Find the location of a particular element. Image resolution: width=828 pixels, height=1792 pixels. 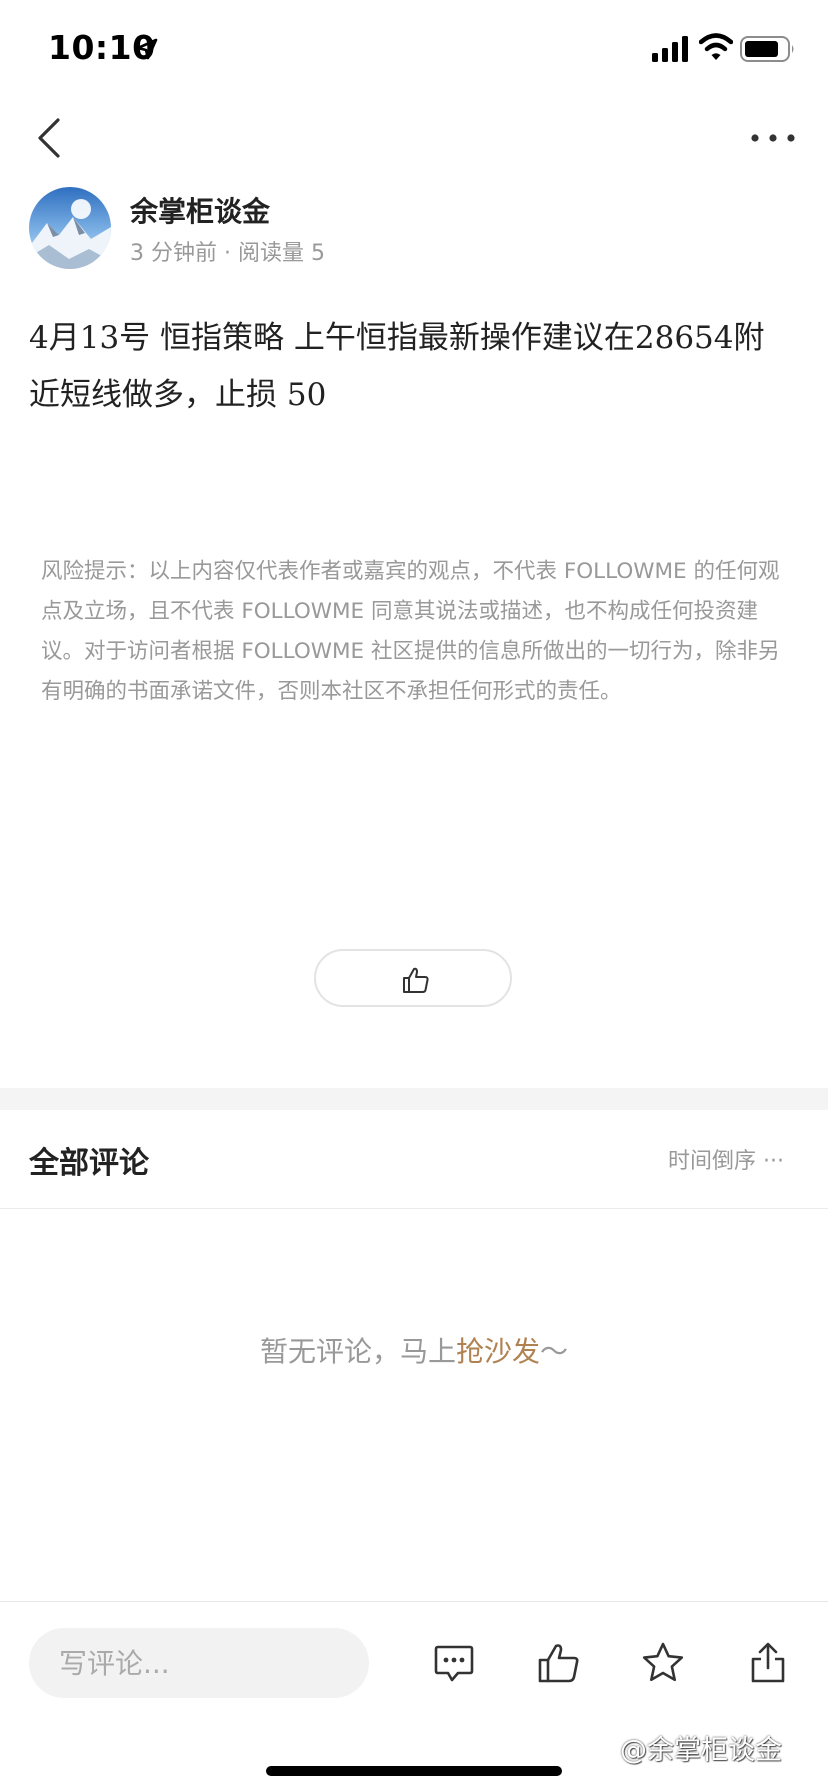

home-indicator is located at coordinates (414, 1771).